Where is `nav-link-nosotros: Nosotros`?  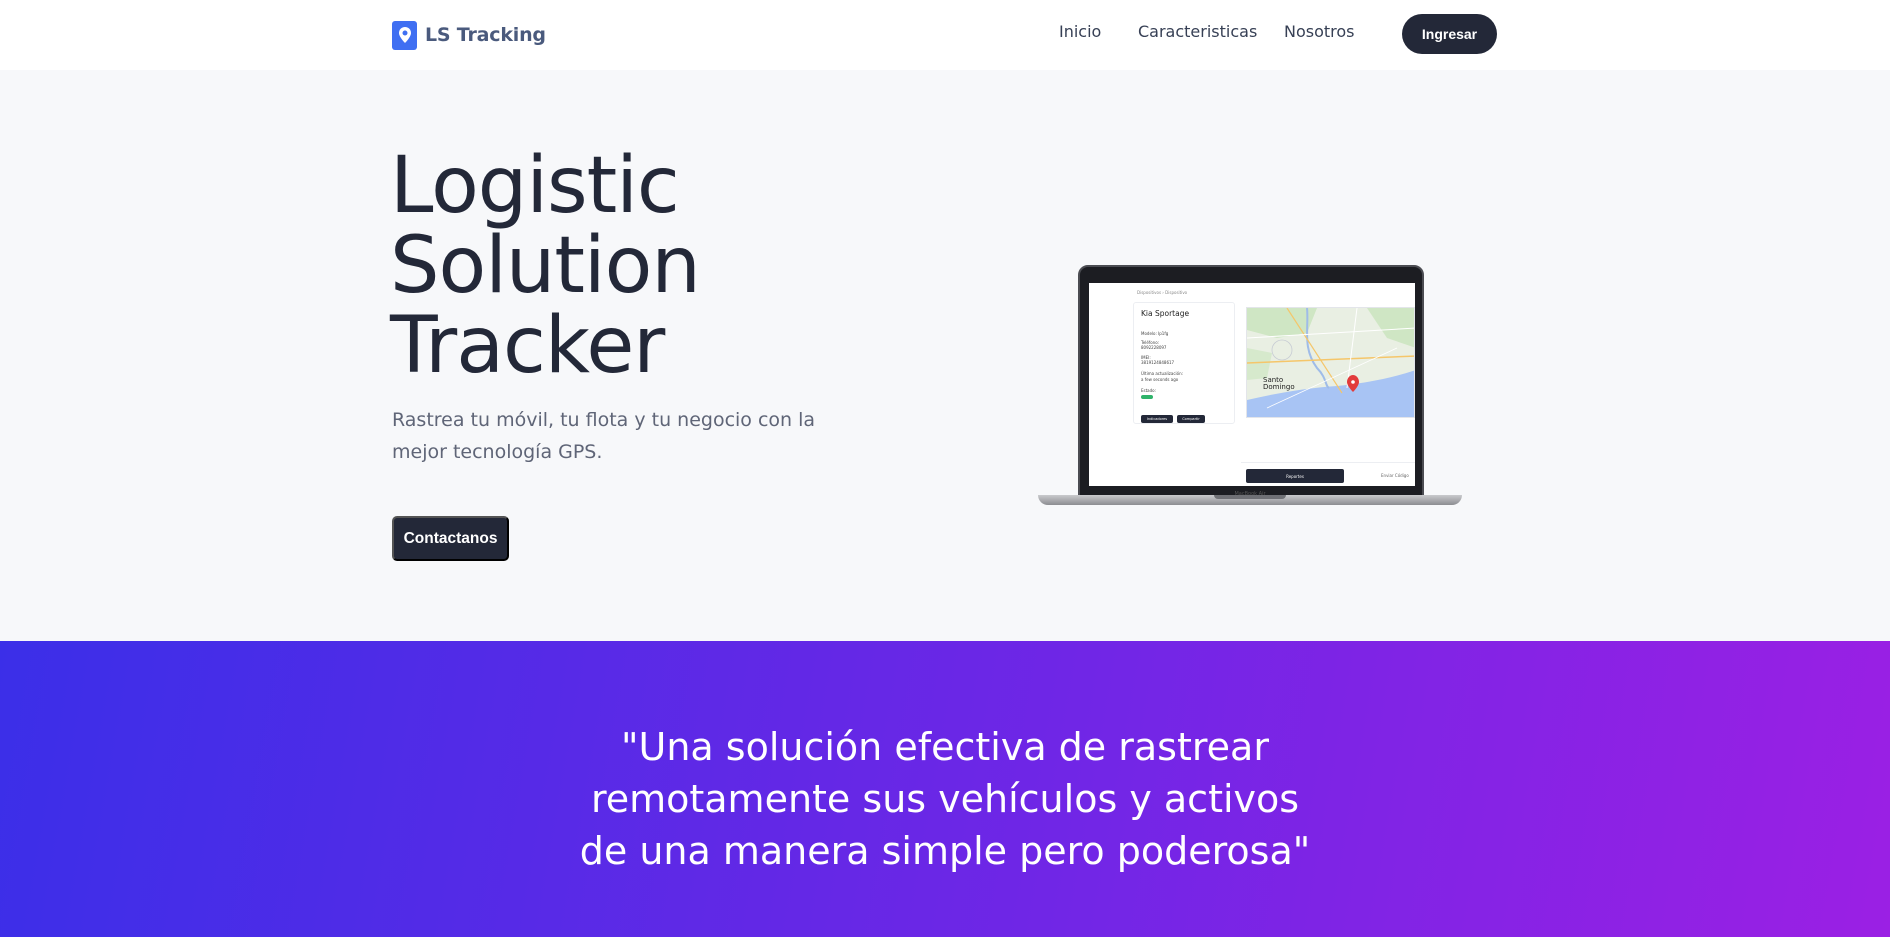 nav-link-nosotros: Nosotros is located at coordinates (1319, 31).